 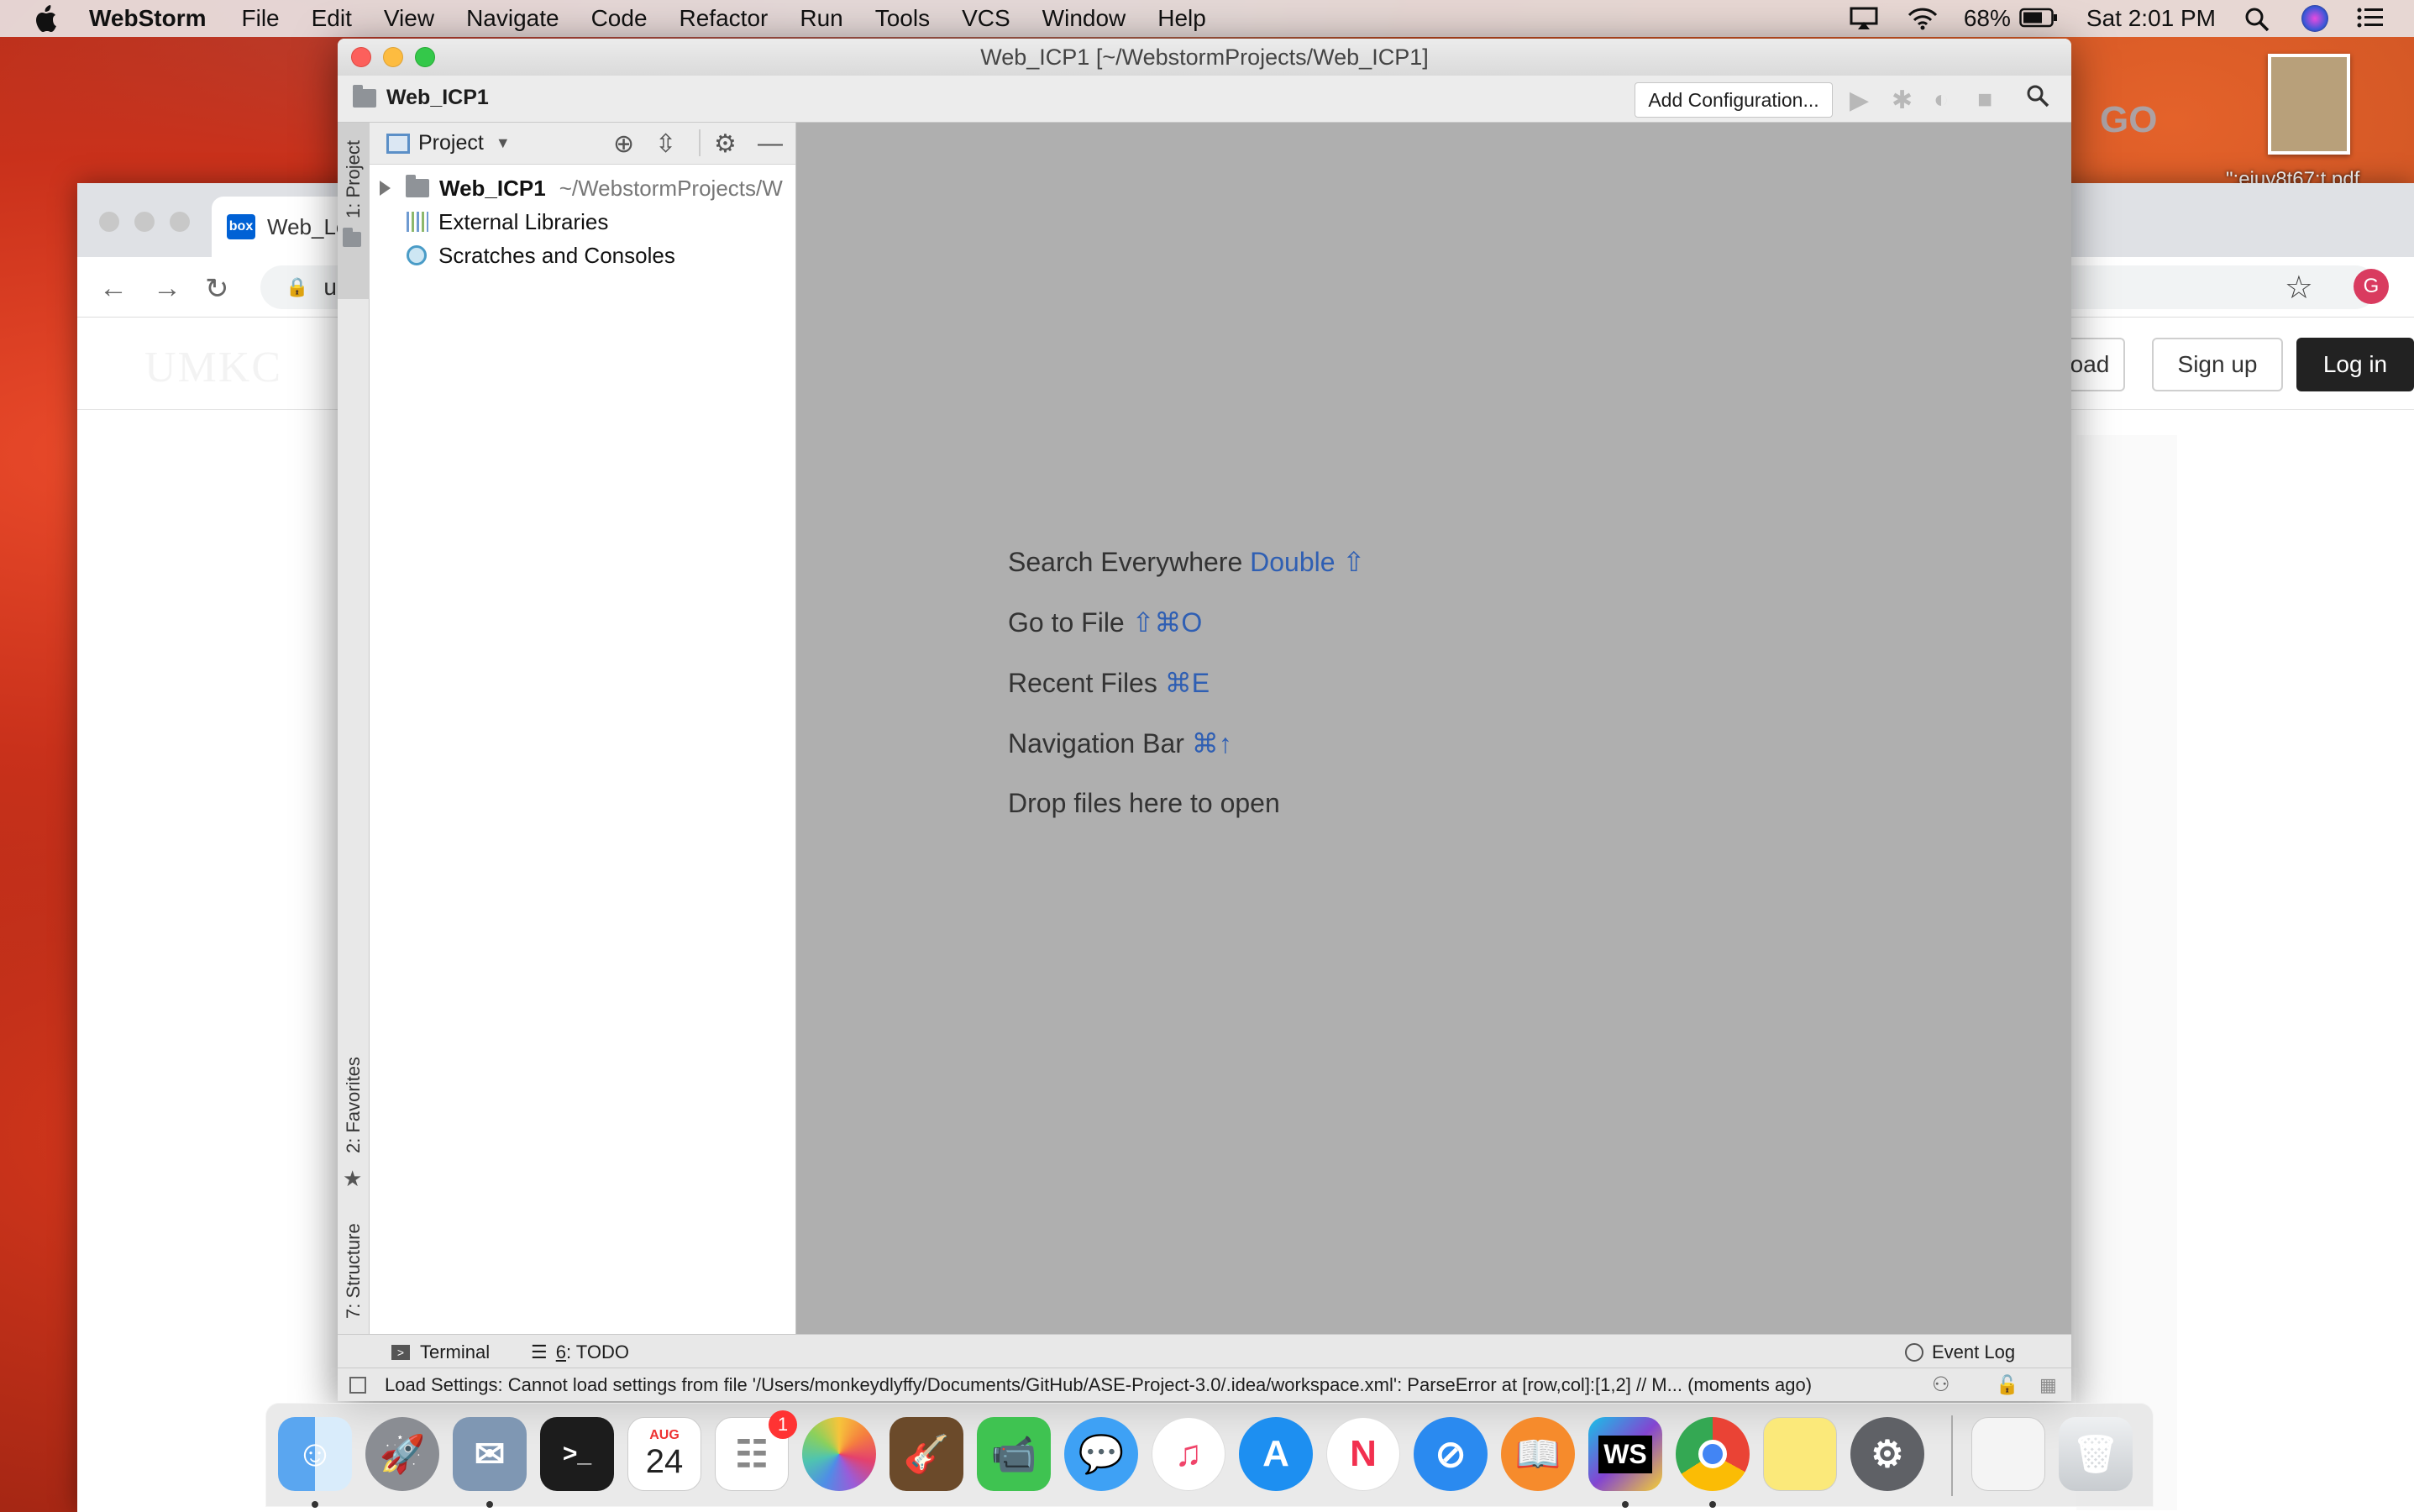 What do you see at coordinates (2151, 18) in the screenshot?
I see `menu-clock: Sat 2:01 PM` at bounding box center [2151, 18].